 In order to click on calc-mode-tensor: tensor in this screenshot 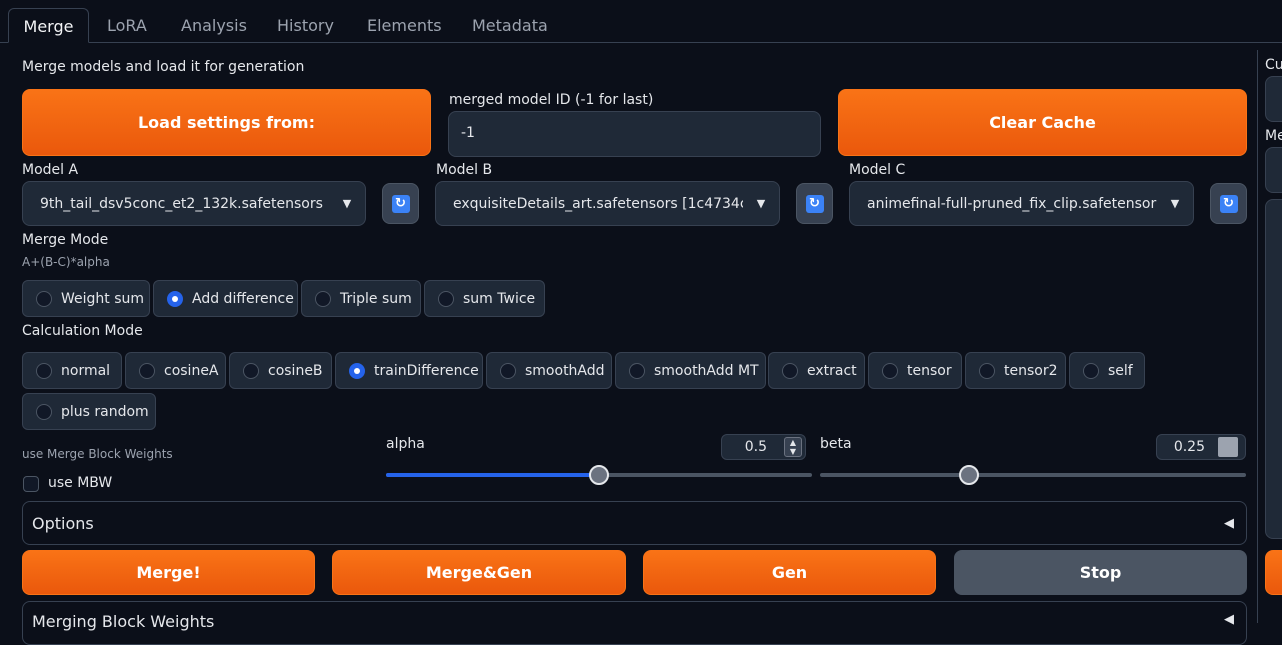, I will do `click(915, 370)`.